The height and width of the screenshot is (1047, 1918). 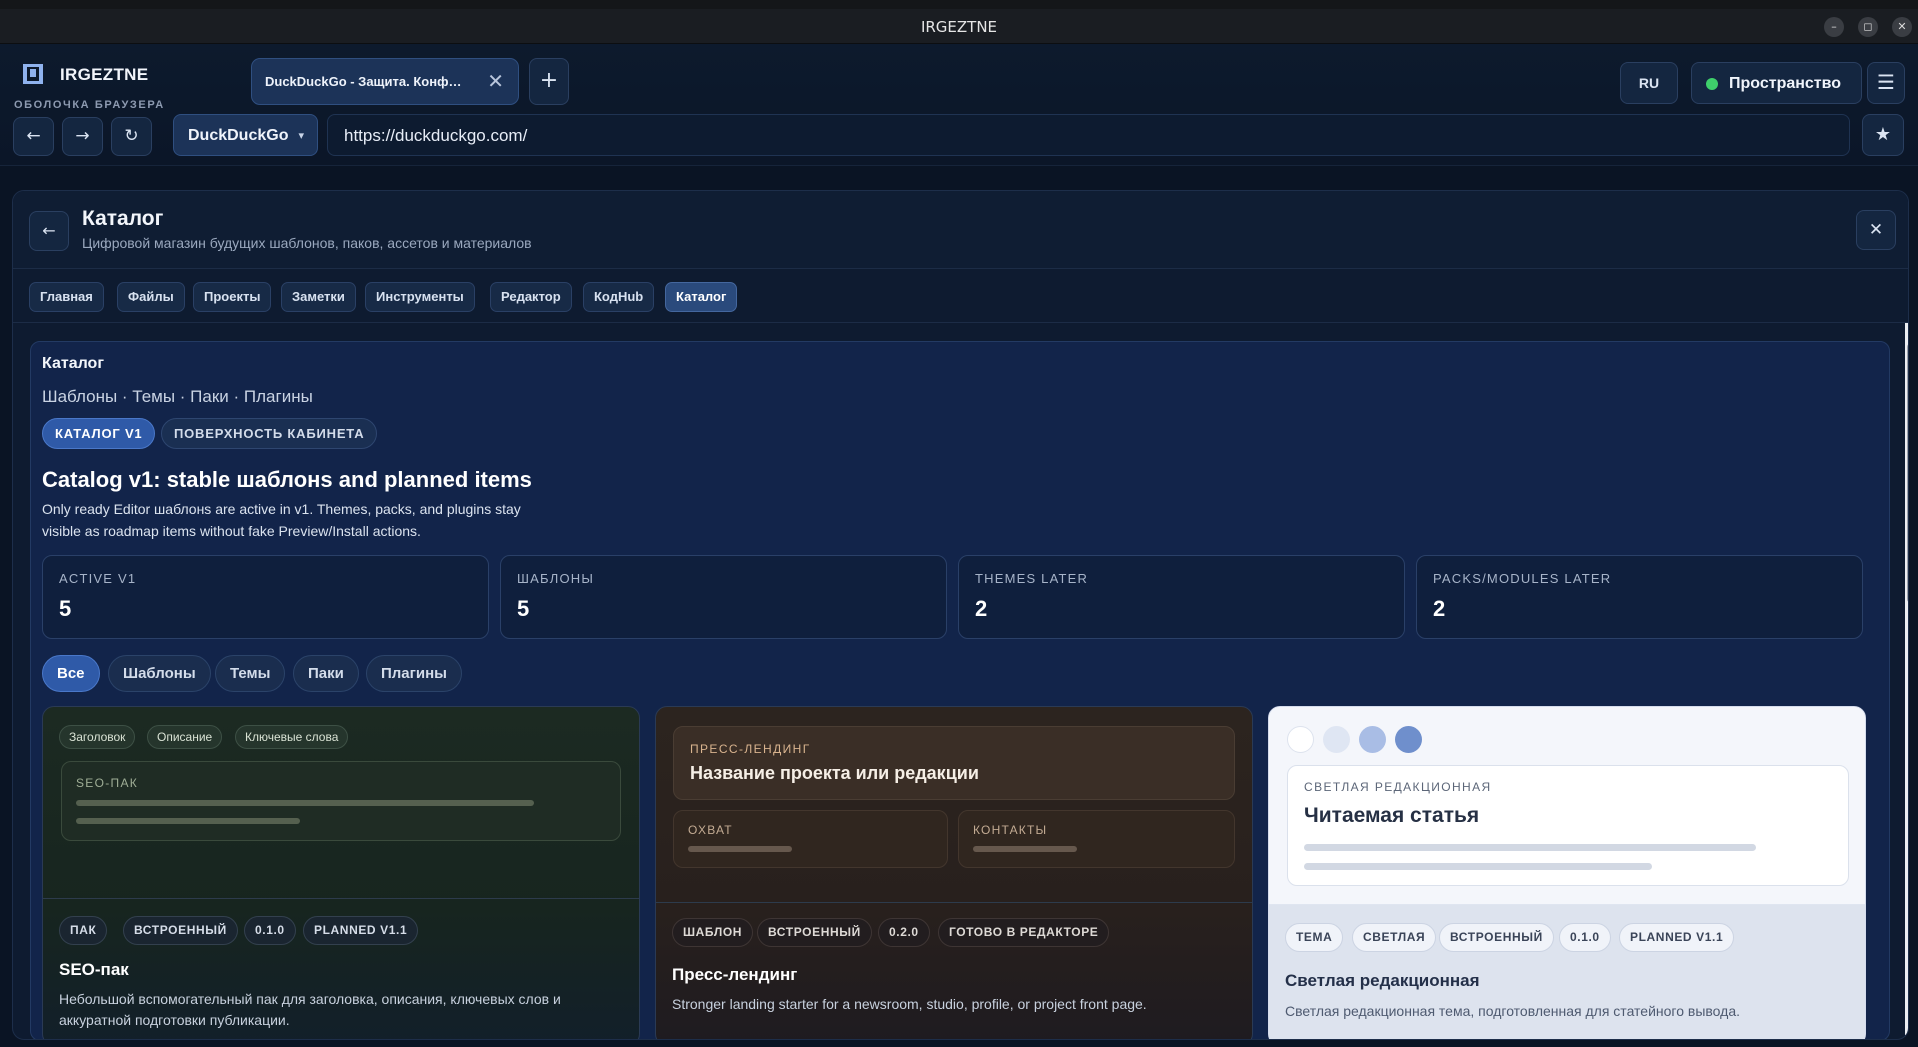 I want to click on search-engine-label: DuckDuckGo, so click(x=238, y=135).